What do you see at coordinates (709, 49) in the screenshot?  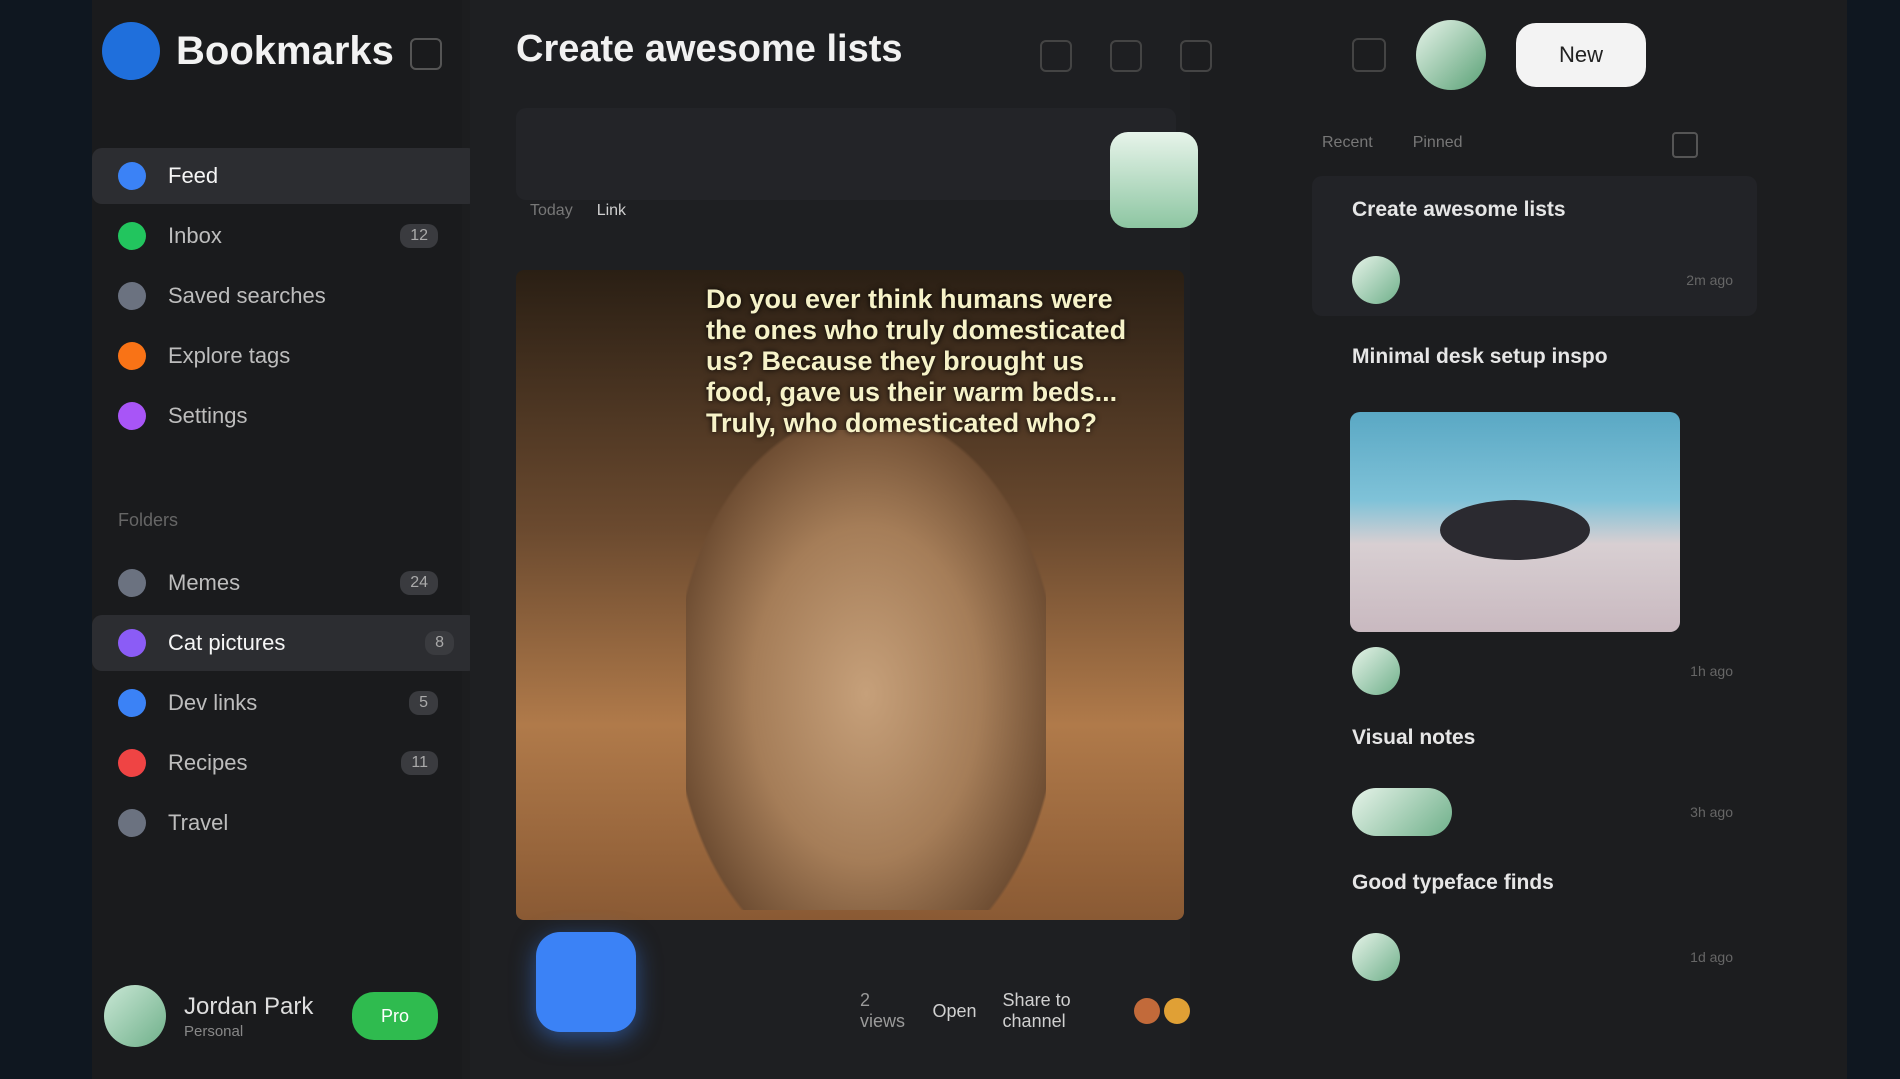 I see `page-title: Create awesome lists` at bounding box center [709, 49].